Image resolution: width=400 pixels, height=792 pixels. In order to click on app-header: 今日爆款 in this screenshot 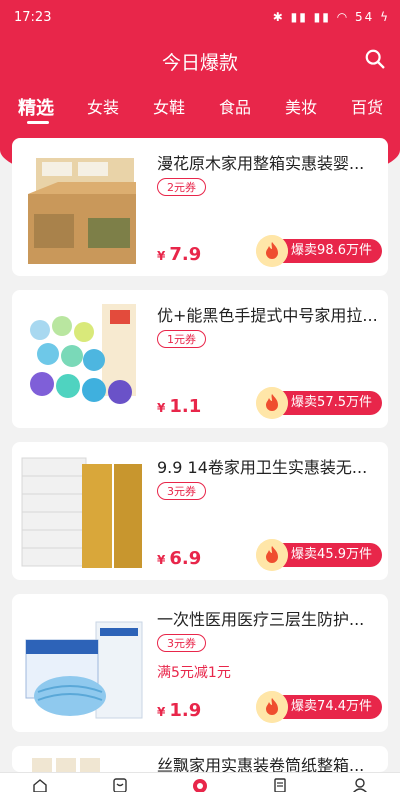, I will do `click(200, 59)`.